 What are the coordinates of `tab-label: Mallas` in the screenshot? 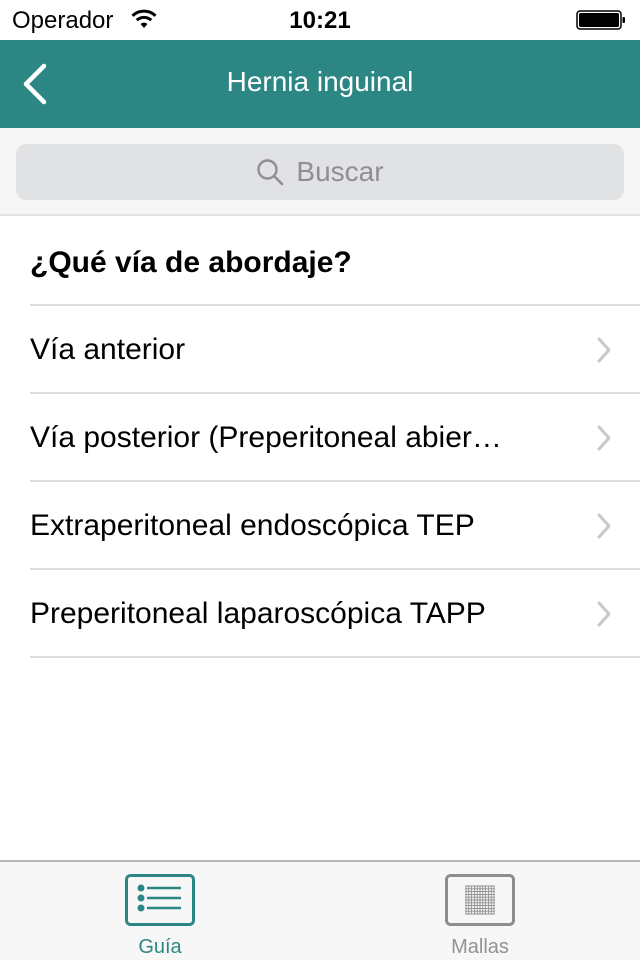 It's located at (480, 947).